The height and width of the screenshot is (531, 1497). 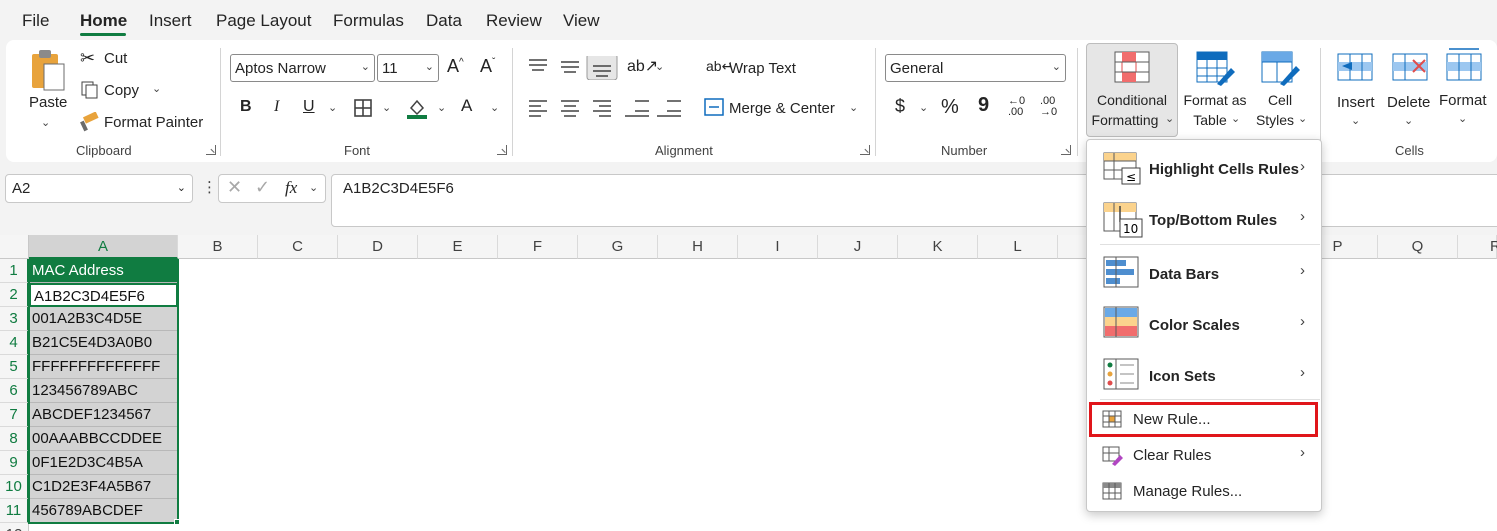 I want to click on row-header-6: 6, so click(x=14, y=391).